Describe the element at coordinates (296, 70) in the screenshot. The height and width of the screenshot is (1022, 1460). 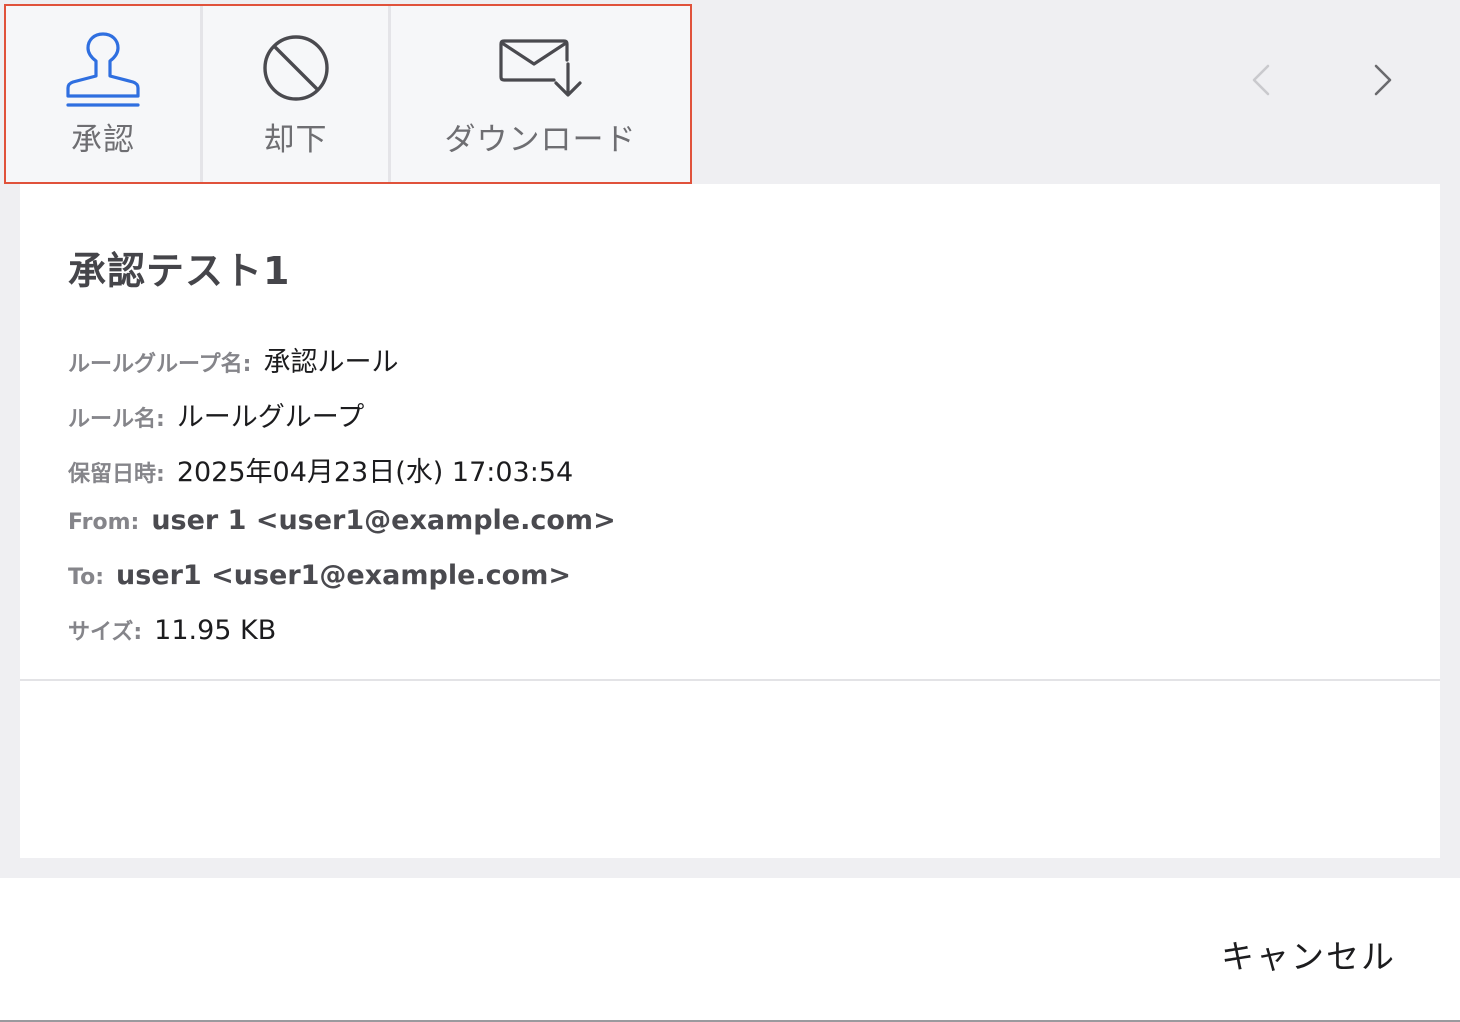
I see `prohibit-icon` at that location.